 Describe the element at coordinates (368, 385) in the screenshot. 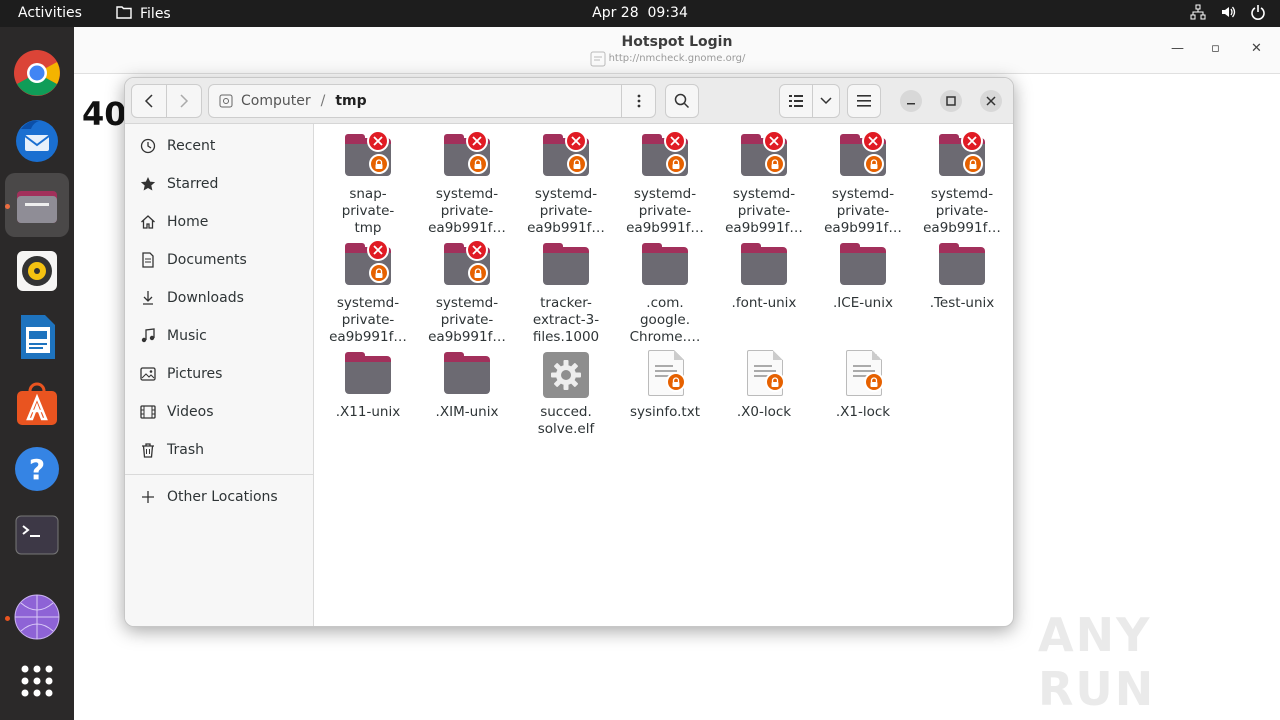

I see `file-item: .X11-unix` at that location.